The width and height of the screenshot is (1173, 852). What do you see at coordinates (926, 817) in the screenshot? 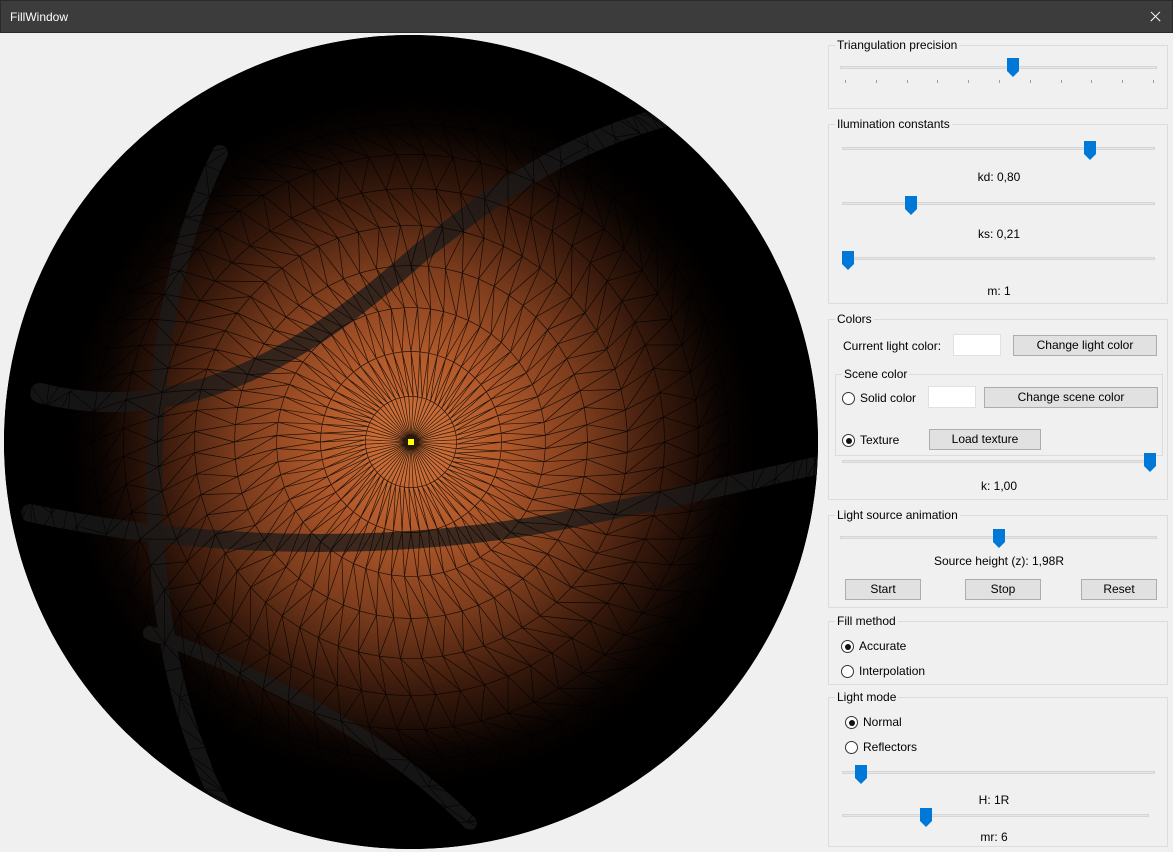
I see `mr-slider-thumb` at bounding box center [926, 817].